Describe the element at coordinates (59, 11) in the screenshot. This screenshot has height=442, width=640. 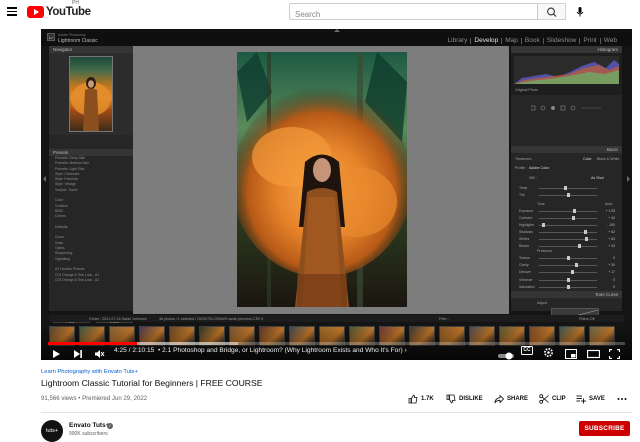
I see `youtube-logo: YouTube` at that location.